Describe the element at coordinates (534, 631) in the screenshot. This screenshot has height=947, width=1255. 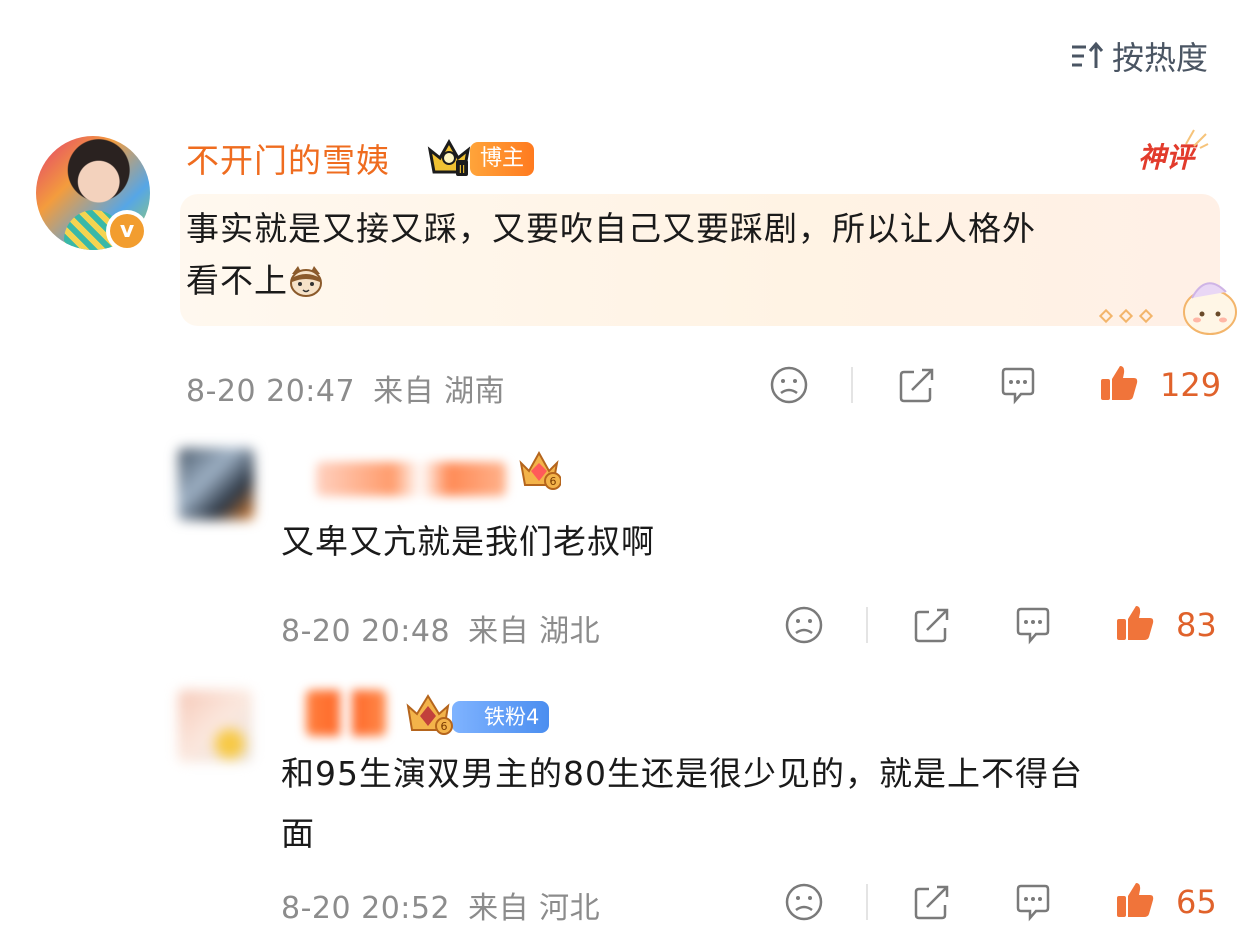
I see `reply-location: 来自 湖北` at that location.